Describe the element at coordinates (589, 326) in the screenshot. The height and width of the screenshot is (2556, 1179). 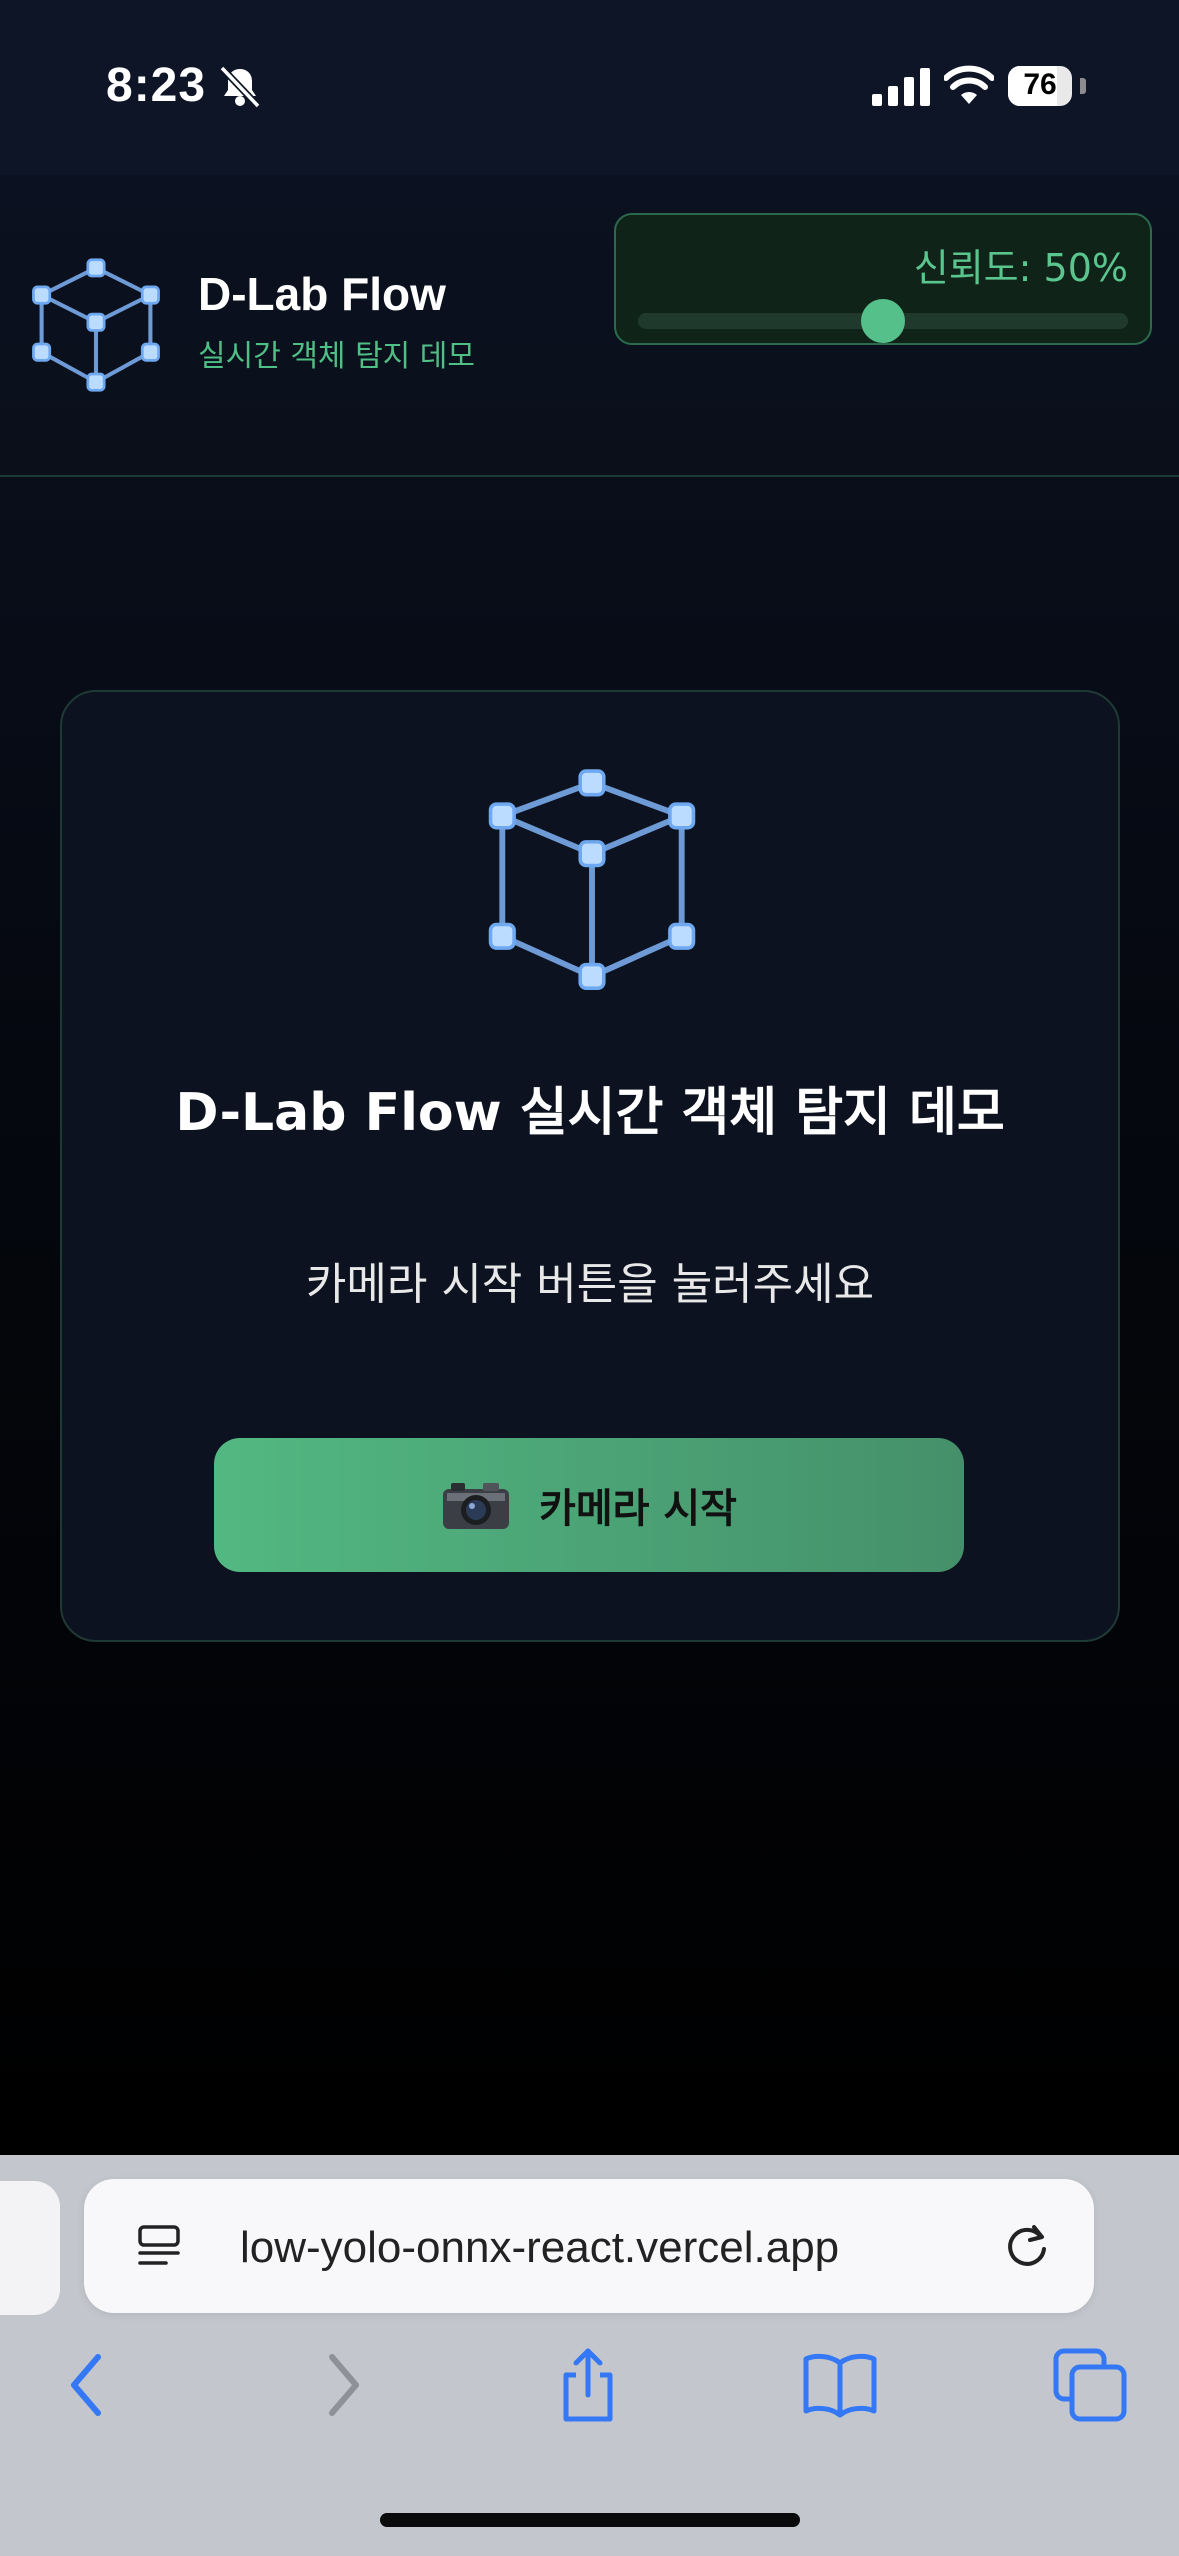
I see `app-header: D-Lab Flow 실시간 객체 탐지 데모 신뢰도: 50%` at that location.